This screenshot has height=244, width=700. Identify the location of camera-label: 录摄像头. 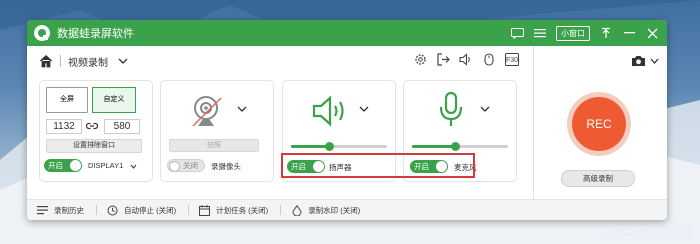
(226, 166).